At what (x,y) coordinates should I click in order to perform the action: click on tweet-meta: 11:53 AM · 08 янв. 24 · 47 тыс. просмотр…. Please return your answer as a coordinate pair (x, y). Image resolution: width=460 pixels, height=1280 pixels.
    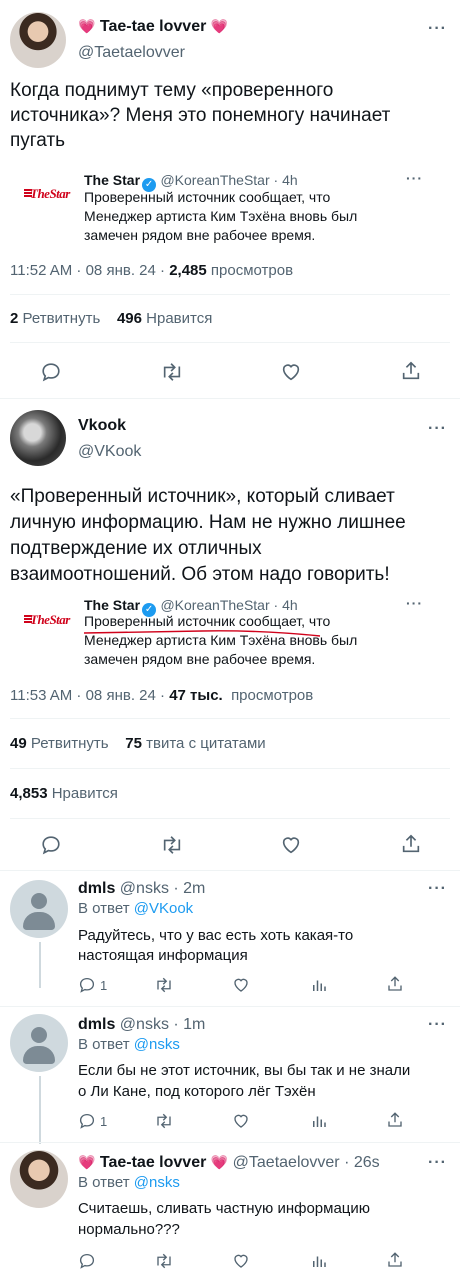
    Looking at the image, I should click on (161, 695).